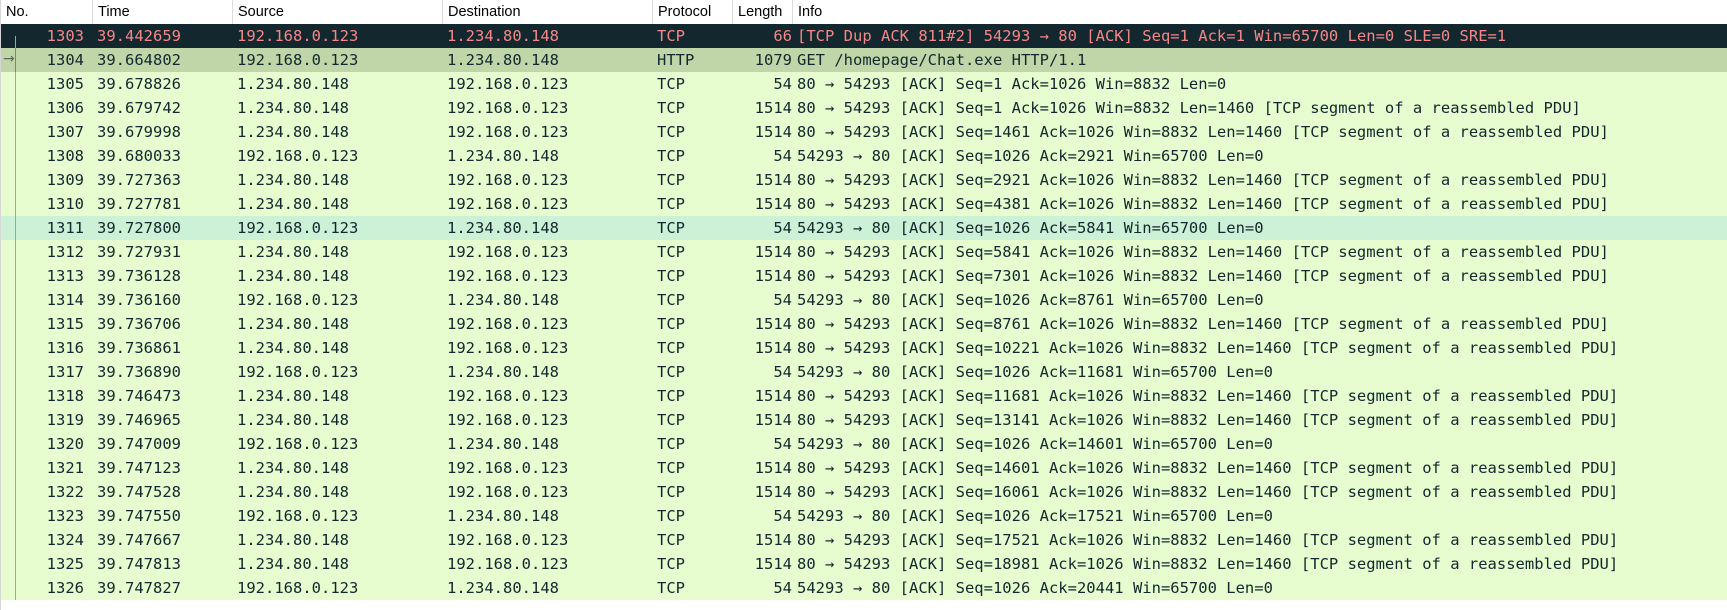 The width and height of the screenshot is (1727, 610). What do you see at coordinates (65, 468) in the screenshot?
I see `packet-number: 1321` at bounding box center [65, 468].